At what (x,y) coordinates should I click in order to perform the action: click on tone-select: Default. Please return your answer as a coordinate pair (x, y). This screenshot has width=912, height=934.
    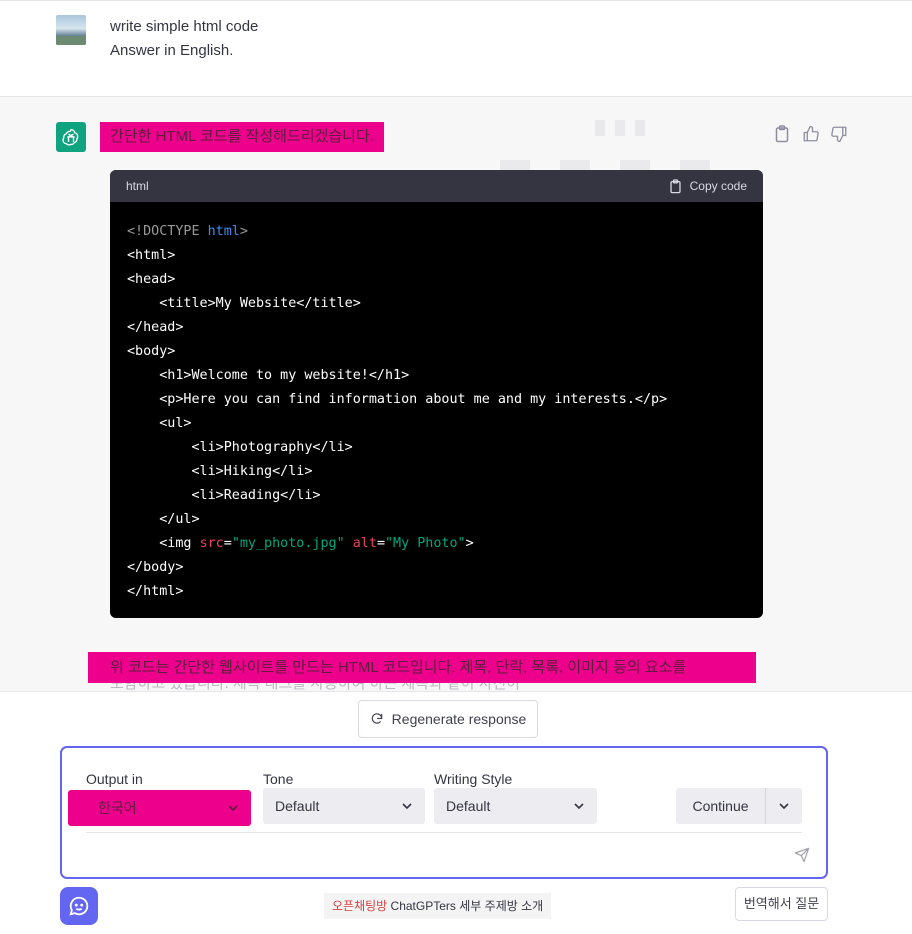
    Looking at the image, I should click on (344, 806).